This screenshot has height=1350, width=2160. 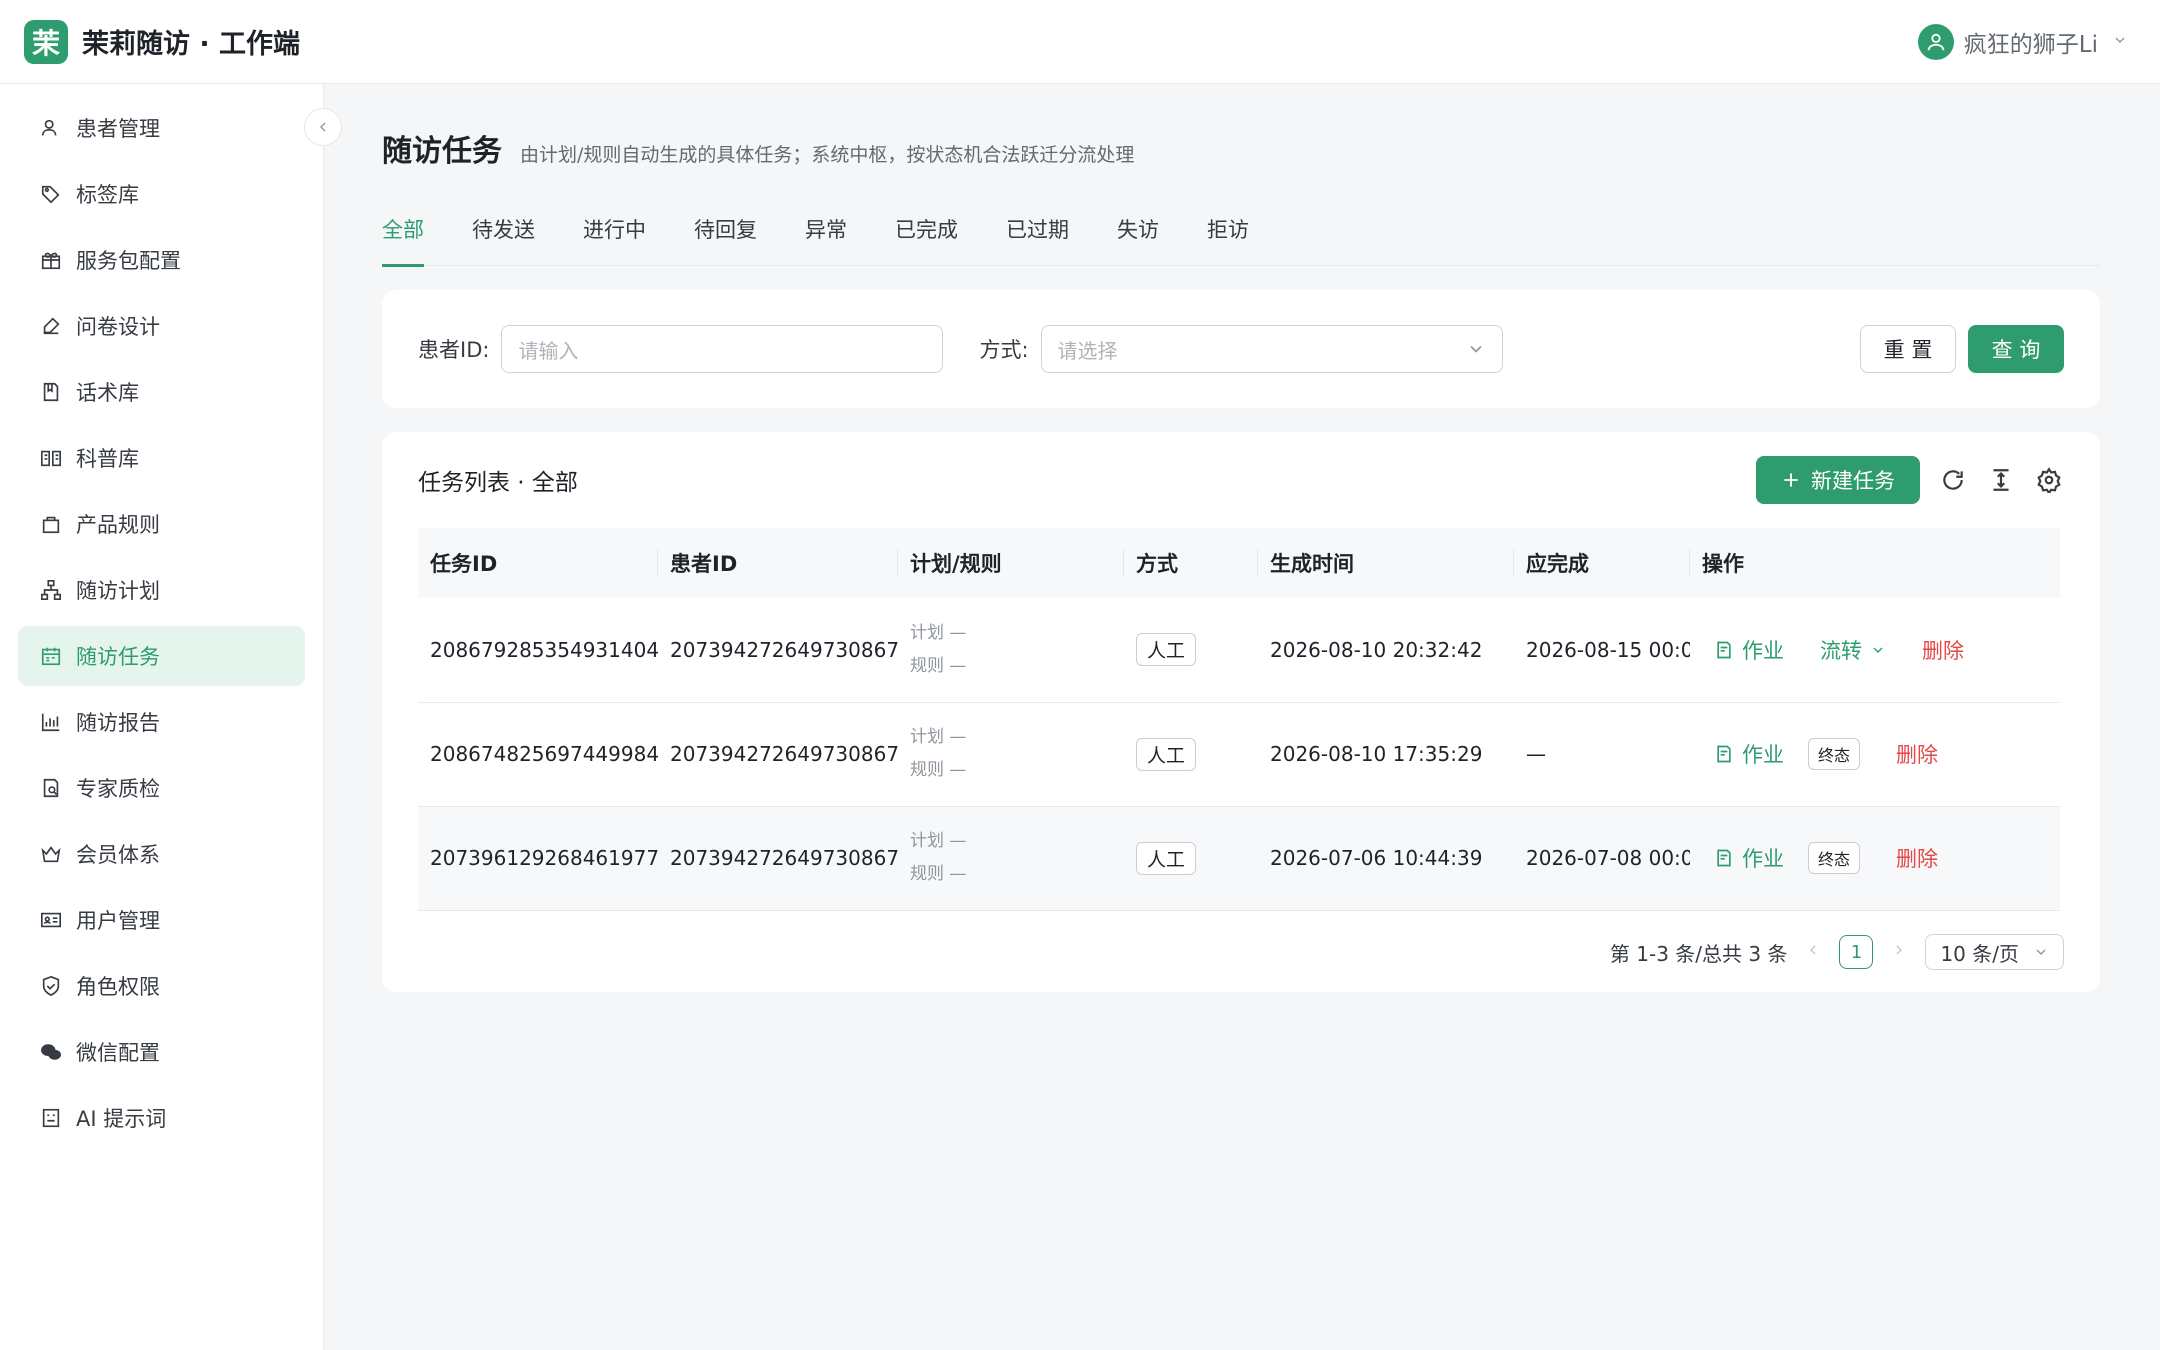 What do you see at coordinates (161, 1052) in the screenshot?
I see `sidebar-item-14: 微信配置` at bounding box center [161, 1052].